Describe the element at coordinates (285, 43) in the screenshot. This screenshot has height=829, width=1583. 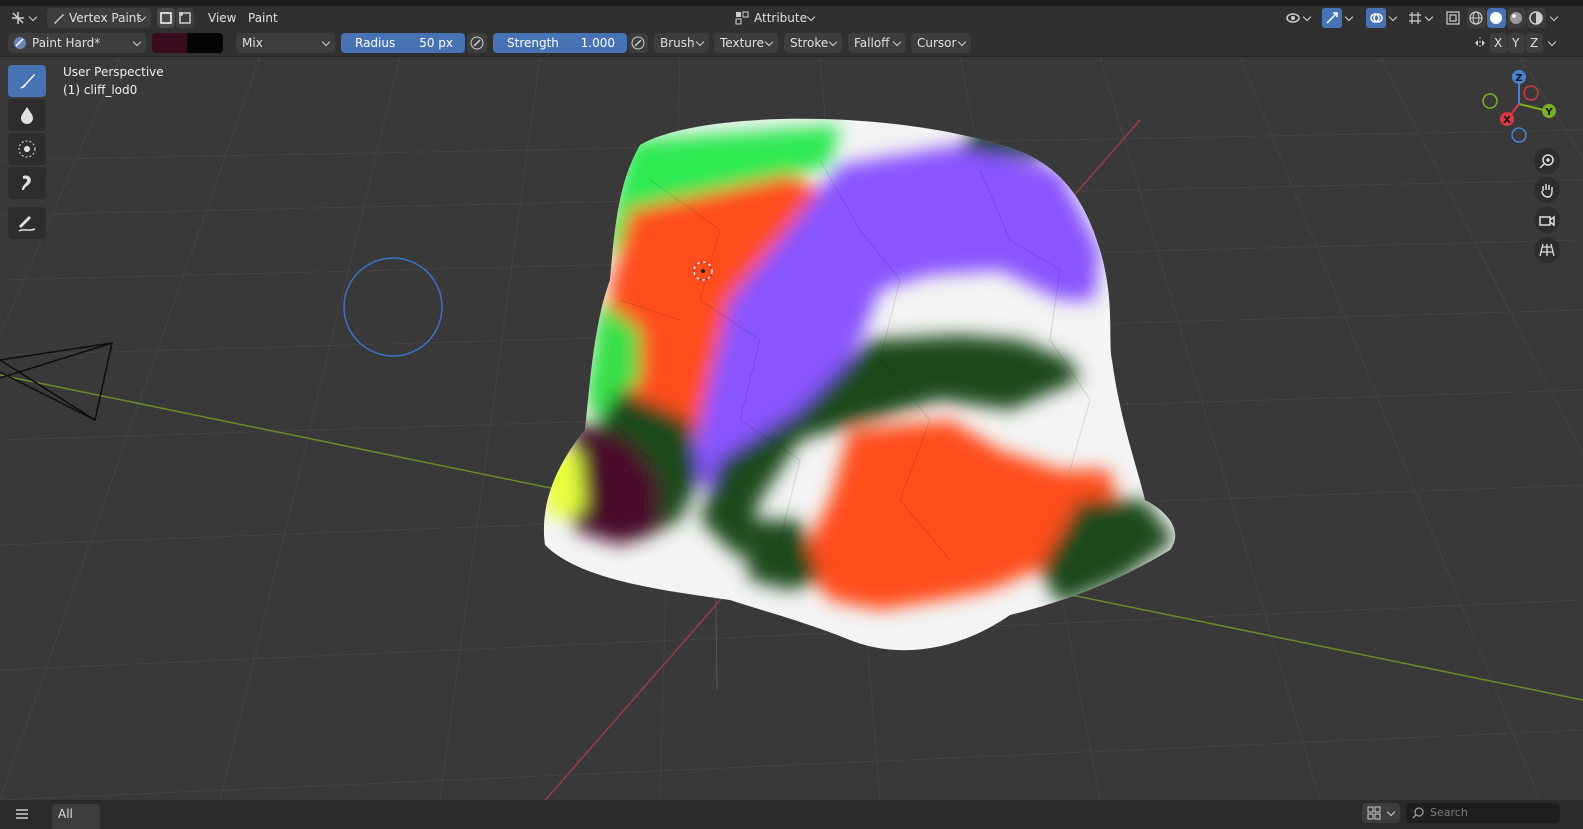
I see `blend-mode-dropdown: Mix` at that location.